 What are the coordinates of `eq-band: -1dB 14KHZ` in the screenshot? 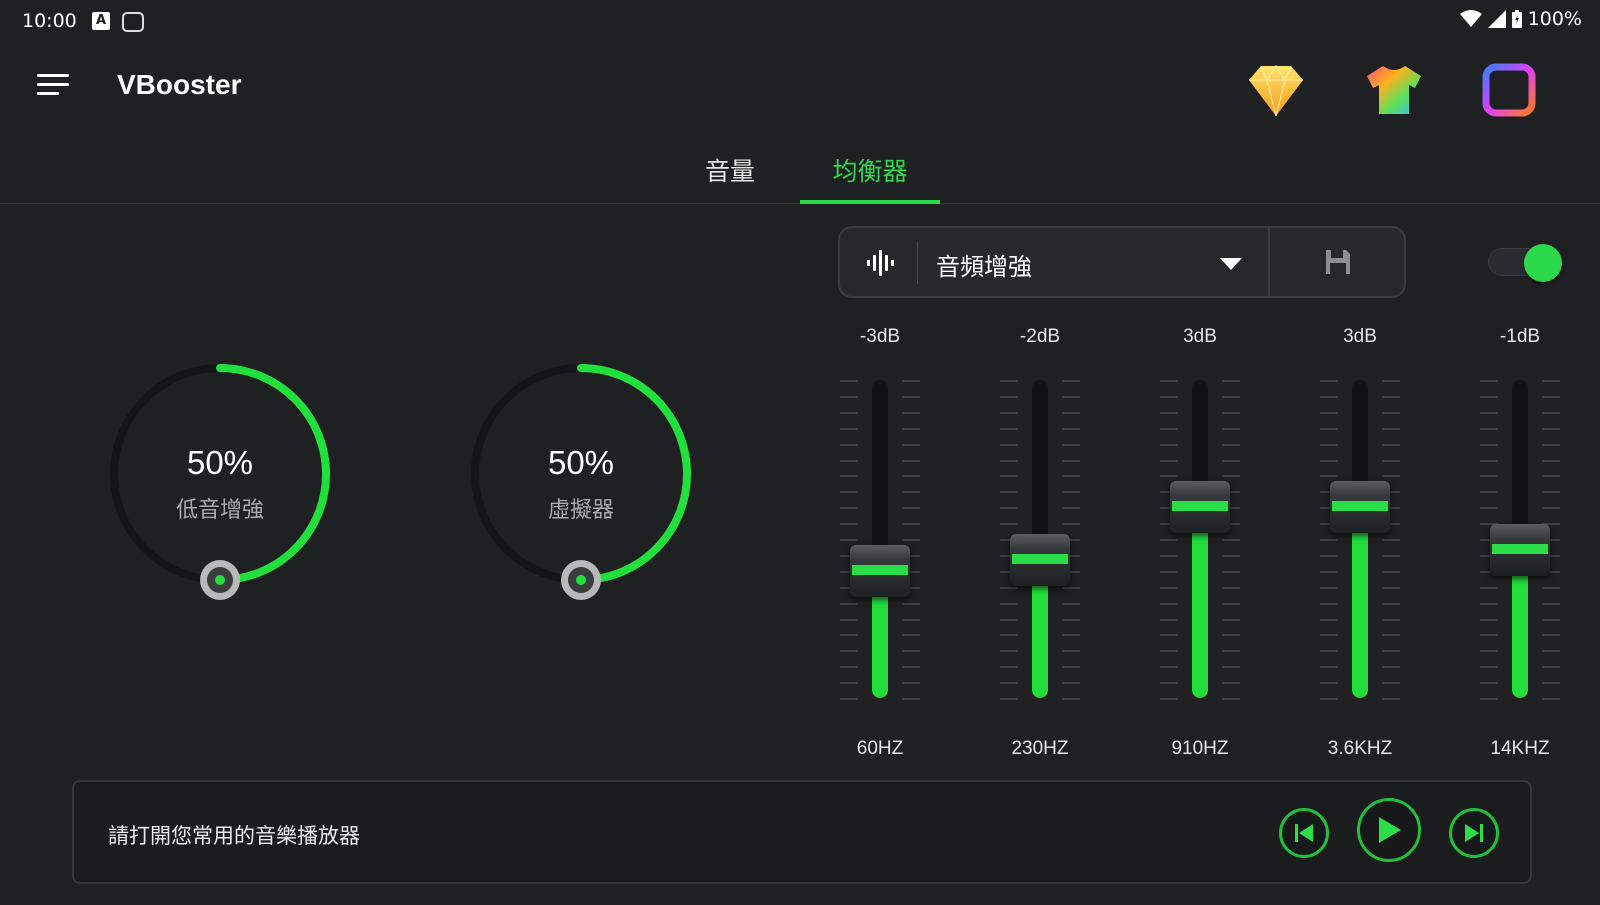 It's located at (1520, 545).